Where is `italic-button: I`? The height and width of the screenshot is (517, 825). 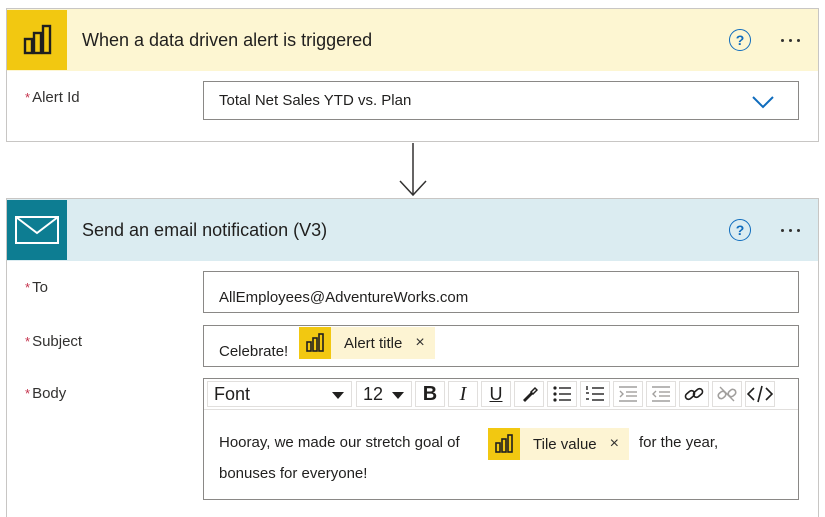 italic-button: I is located at coordinates (463, 394).